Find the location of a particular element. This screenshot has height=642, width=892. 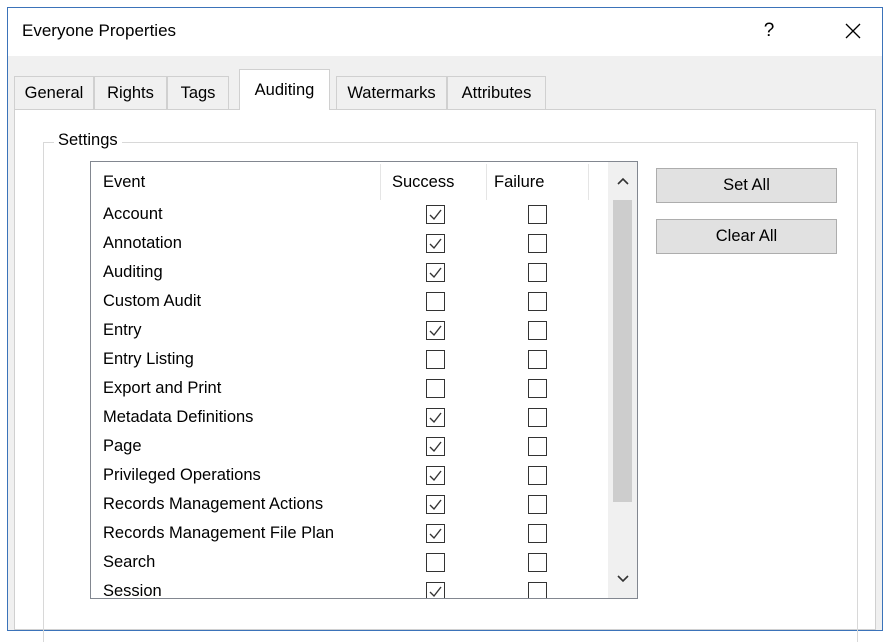

failure-column-header: Failure is located at coordinates (519, 182).